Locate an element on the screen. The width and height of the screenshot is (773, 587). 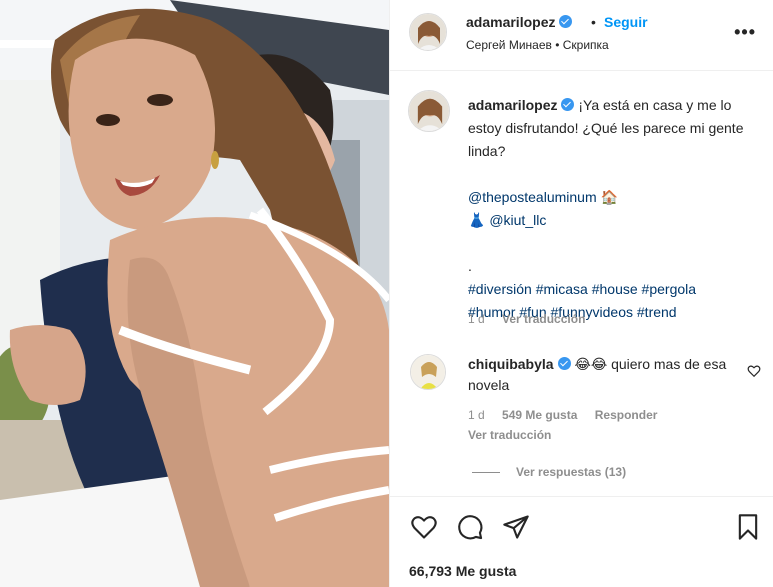
comment-likes: 549 Me gusta is located at coordinates (539, 415).